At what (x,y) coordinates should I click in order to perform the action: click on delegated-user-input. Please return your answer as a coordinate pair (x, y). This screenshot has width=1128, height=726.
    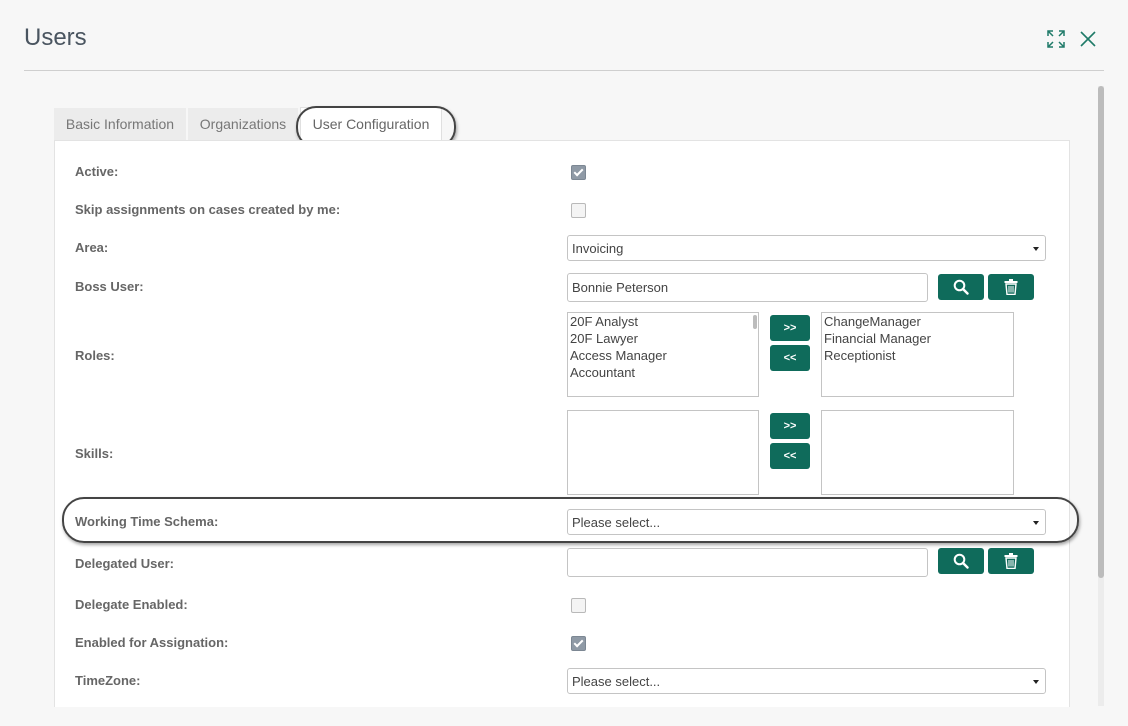
    Looking at the image, I should click on (747, 562).